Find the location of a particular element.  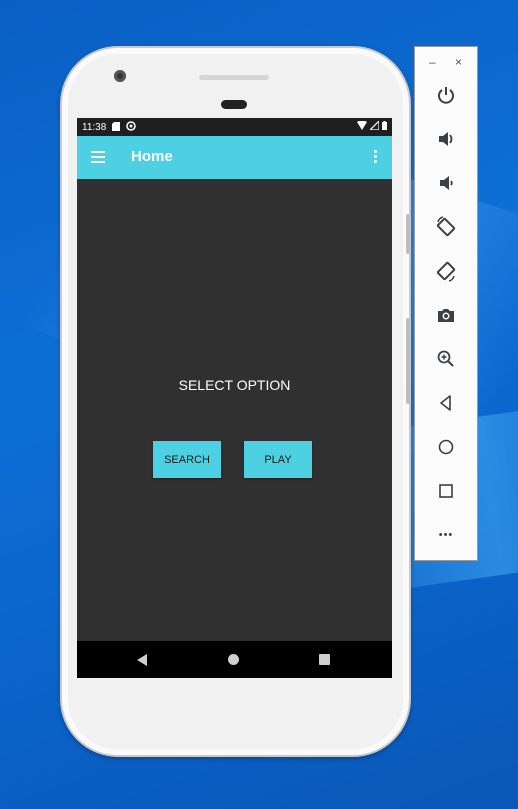

app-bar: Home is located at coordinates (234, 157).